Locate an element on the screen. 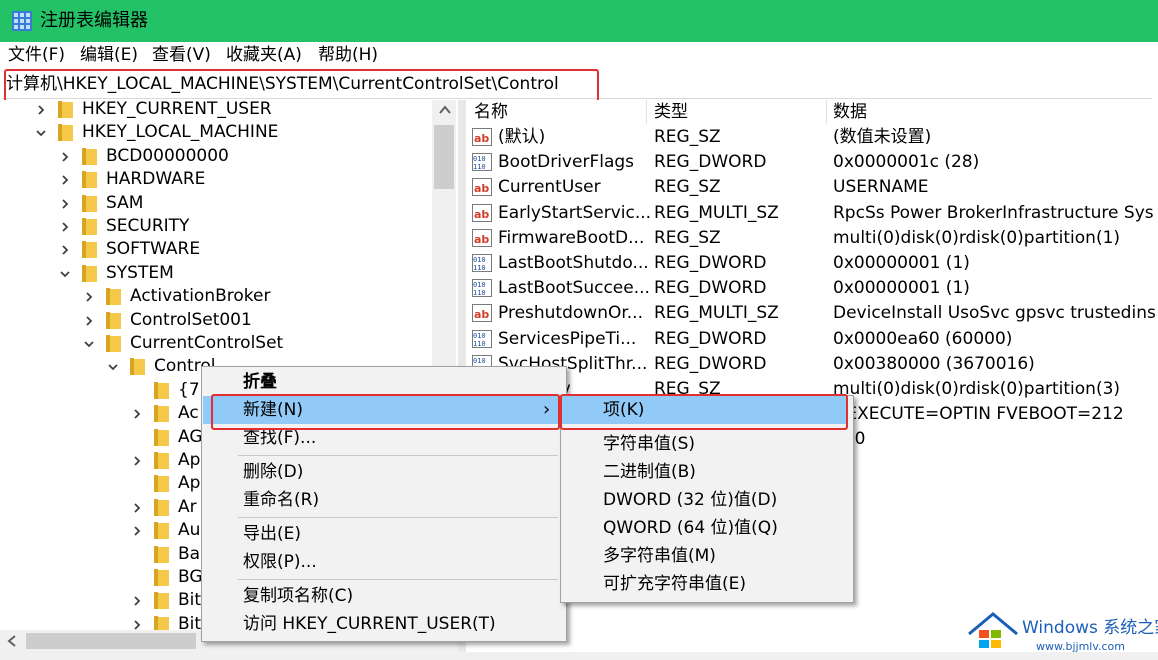  tree-item: ControlSet001 is located at coordinates (215, 320).